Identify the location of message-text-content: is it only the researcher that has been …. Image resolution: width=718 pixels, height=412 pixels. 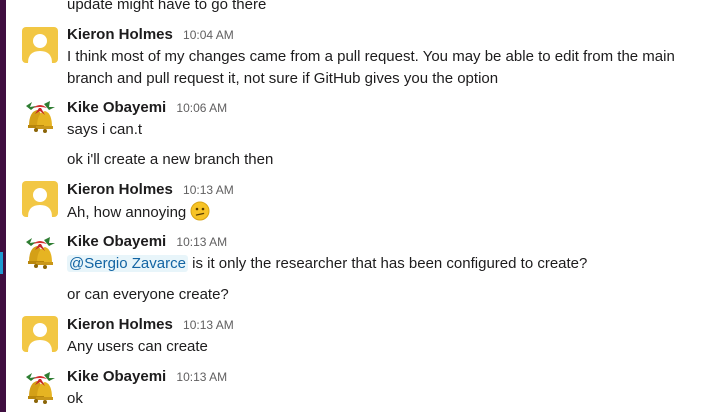
(387, 263).